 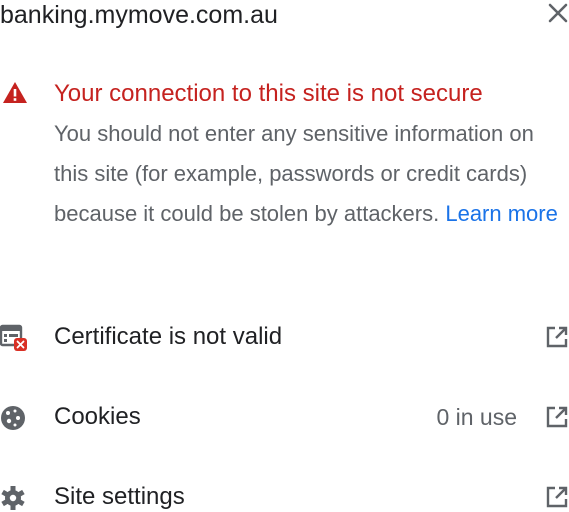 What do you see at coordinates (119, 496) in the screenshot?
I see `site-settings-label: Site settings` at bounding box center [119, 496].